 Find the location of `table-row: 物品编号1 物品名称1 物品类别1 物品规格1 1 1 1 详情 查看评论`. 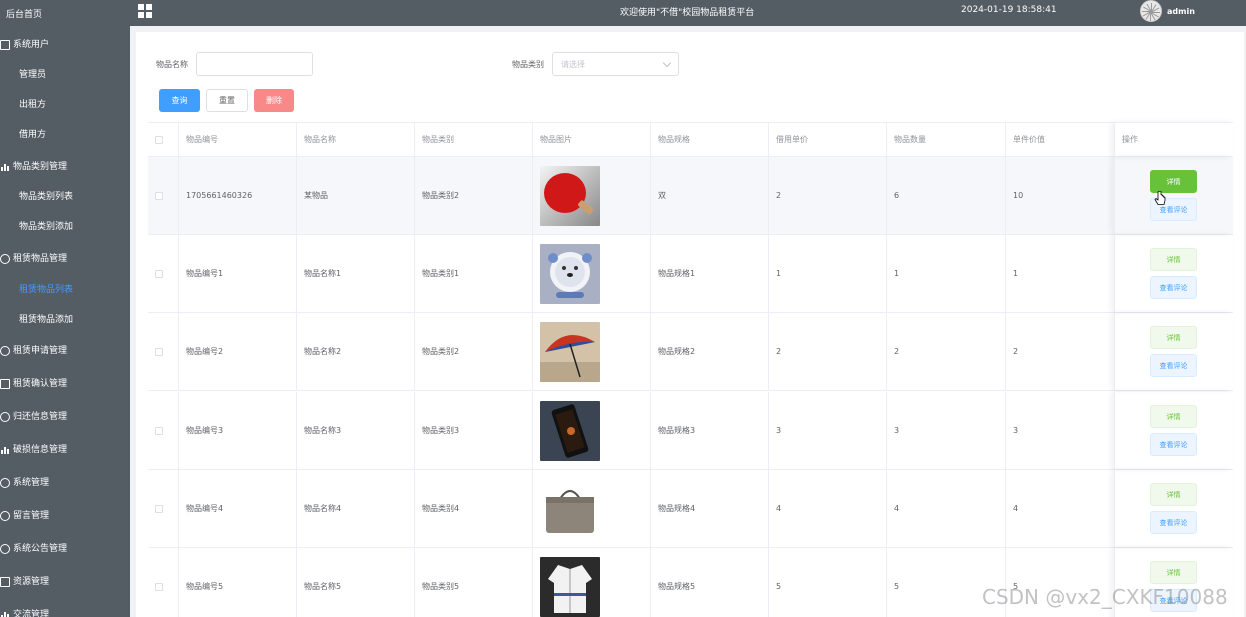

table-row: 物品编号1 物品名称1 物品类别1 物品规格1 1 1 1 详情 查看评论 is located at coordinates (690, 274).